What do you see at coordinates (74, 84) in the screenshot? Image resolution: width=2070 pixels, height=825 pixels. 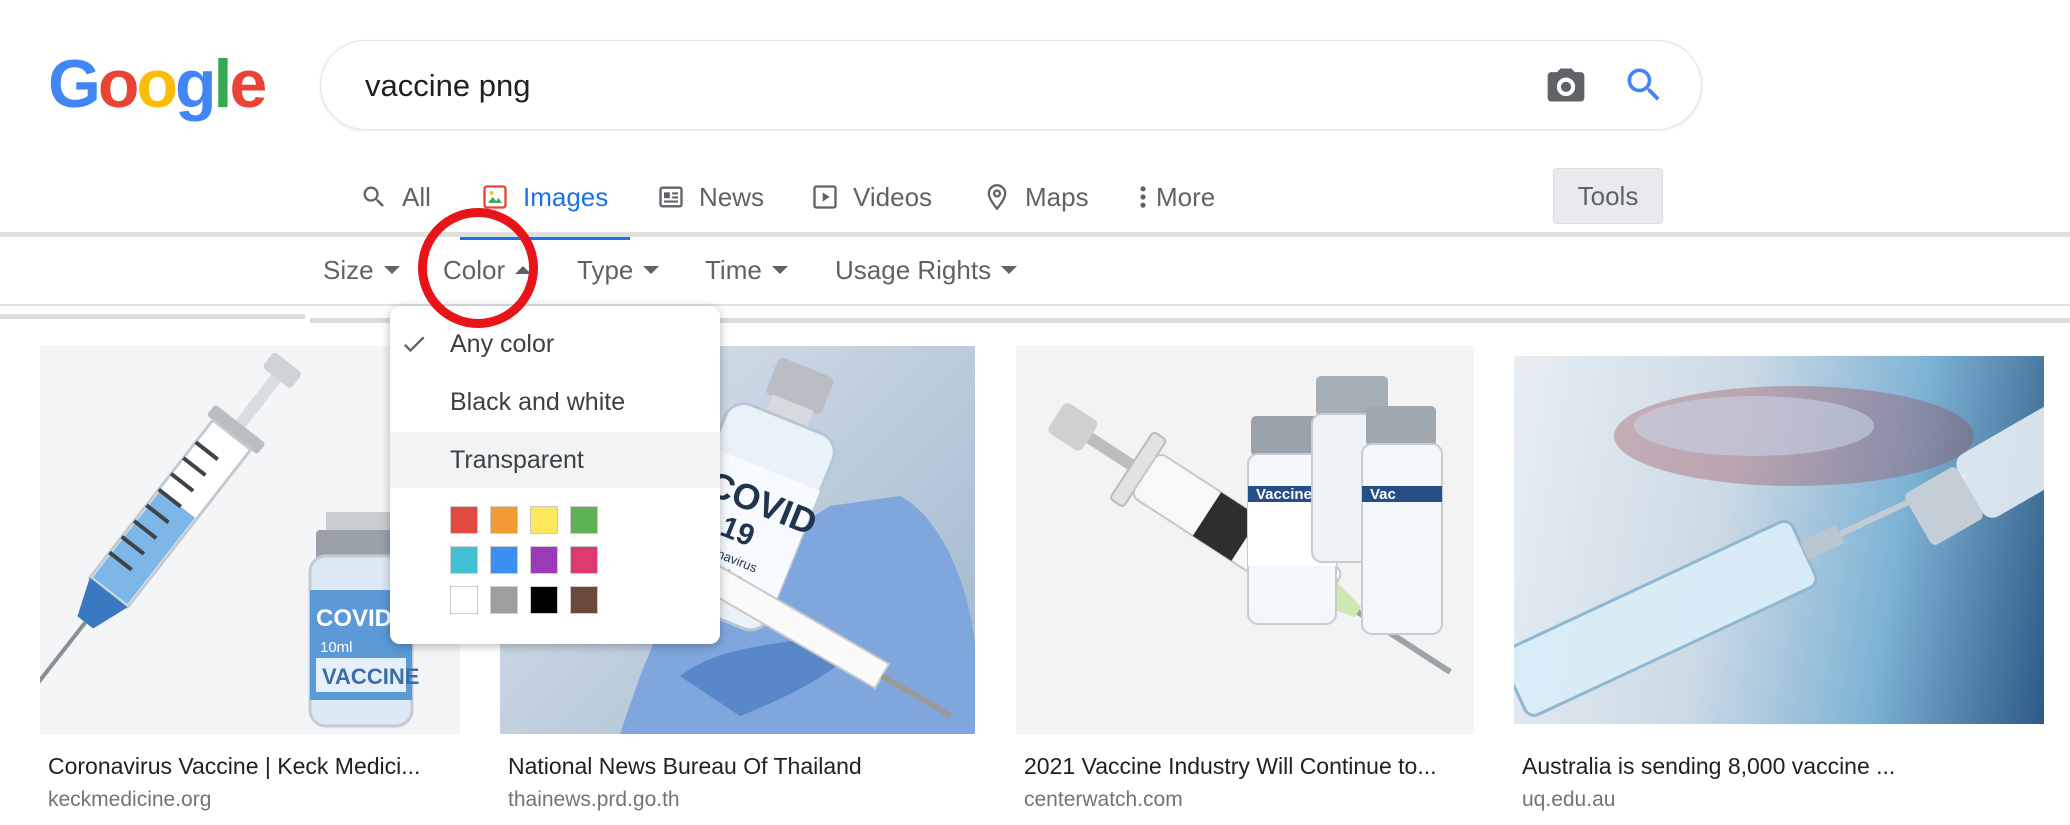 I see `logo-letter: G` at bounding box center [74, 84].